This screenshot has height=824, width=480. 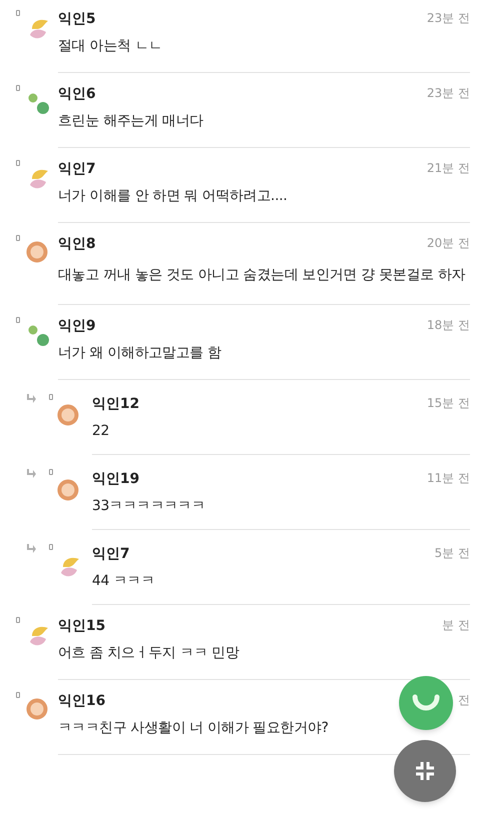 I want to click on comment-text: 어흐 좀 치으ㅓ두지 ㅋㅋ 민망, so click(x=149, y=653).